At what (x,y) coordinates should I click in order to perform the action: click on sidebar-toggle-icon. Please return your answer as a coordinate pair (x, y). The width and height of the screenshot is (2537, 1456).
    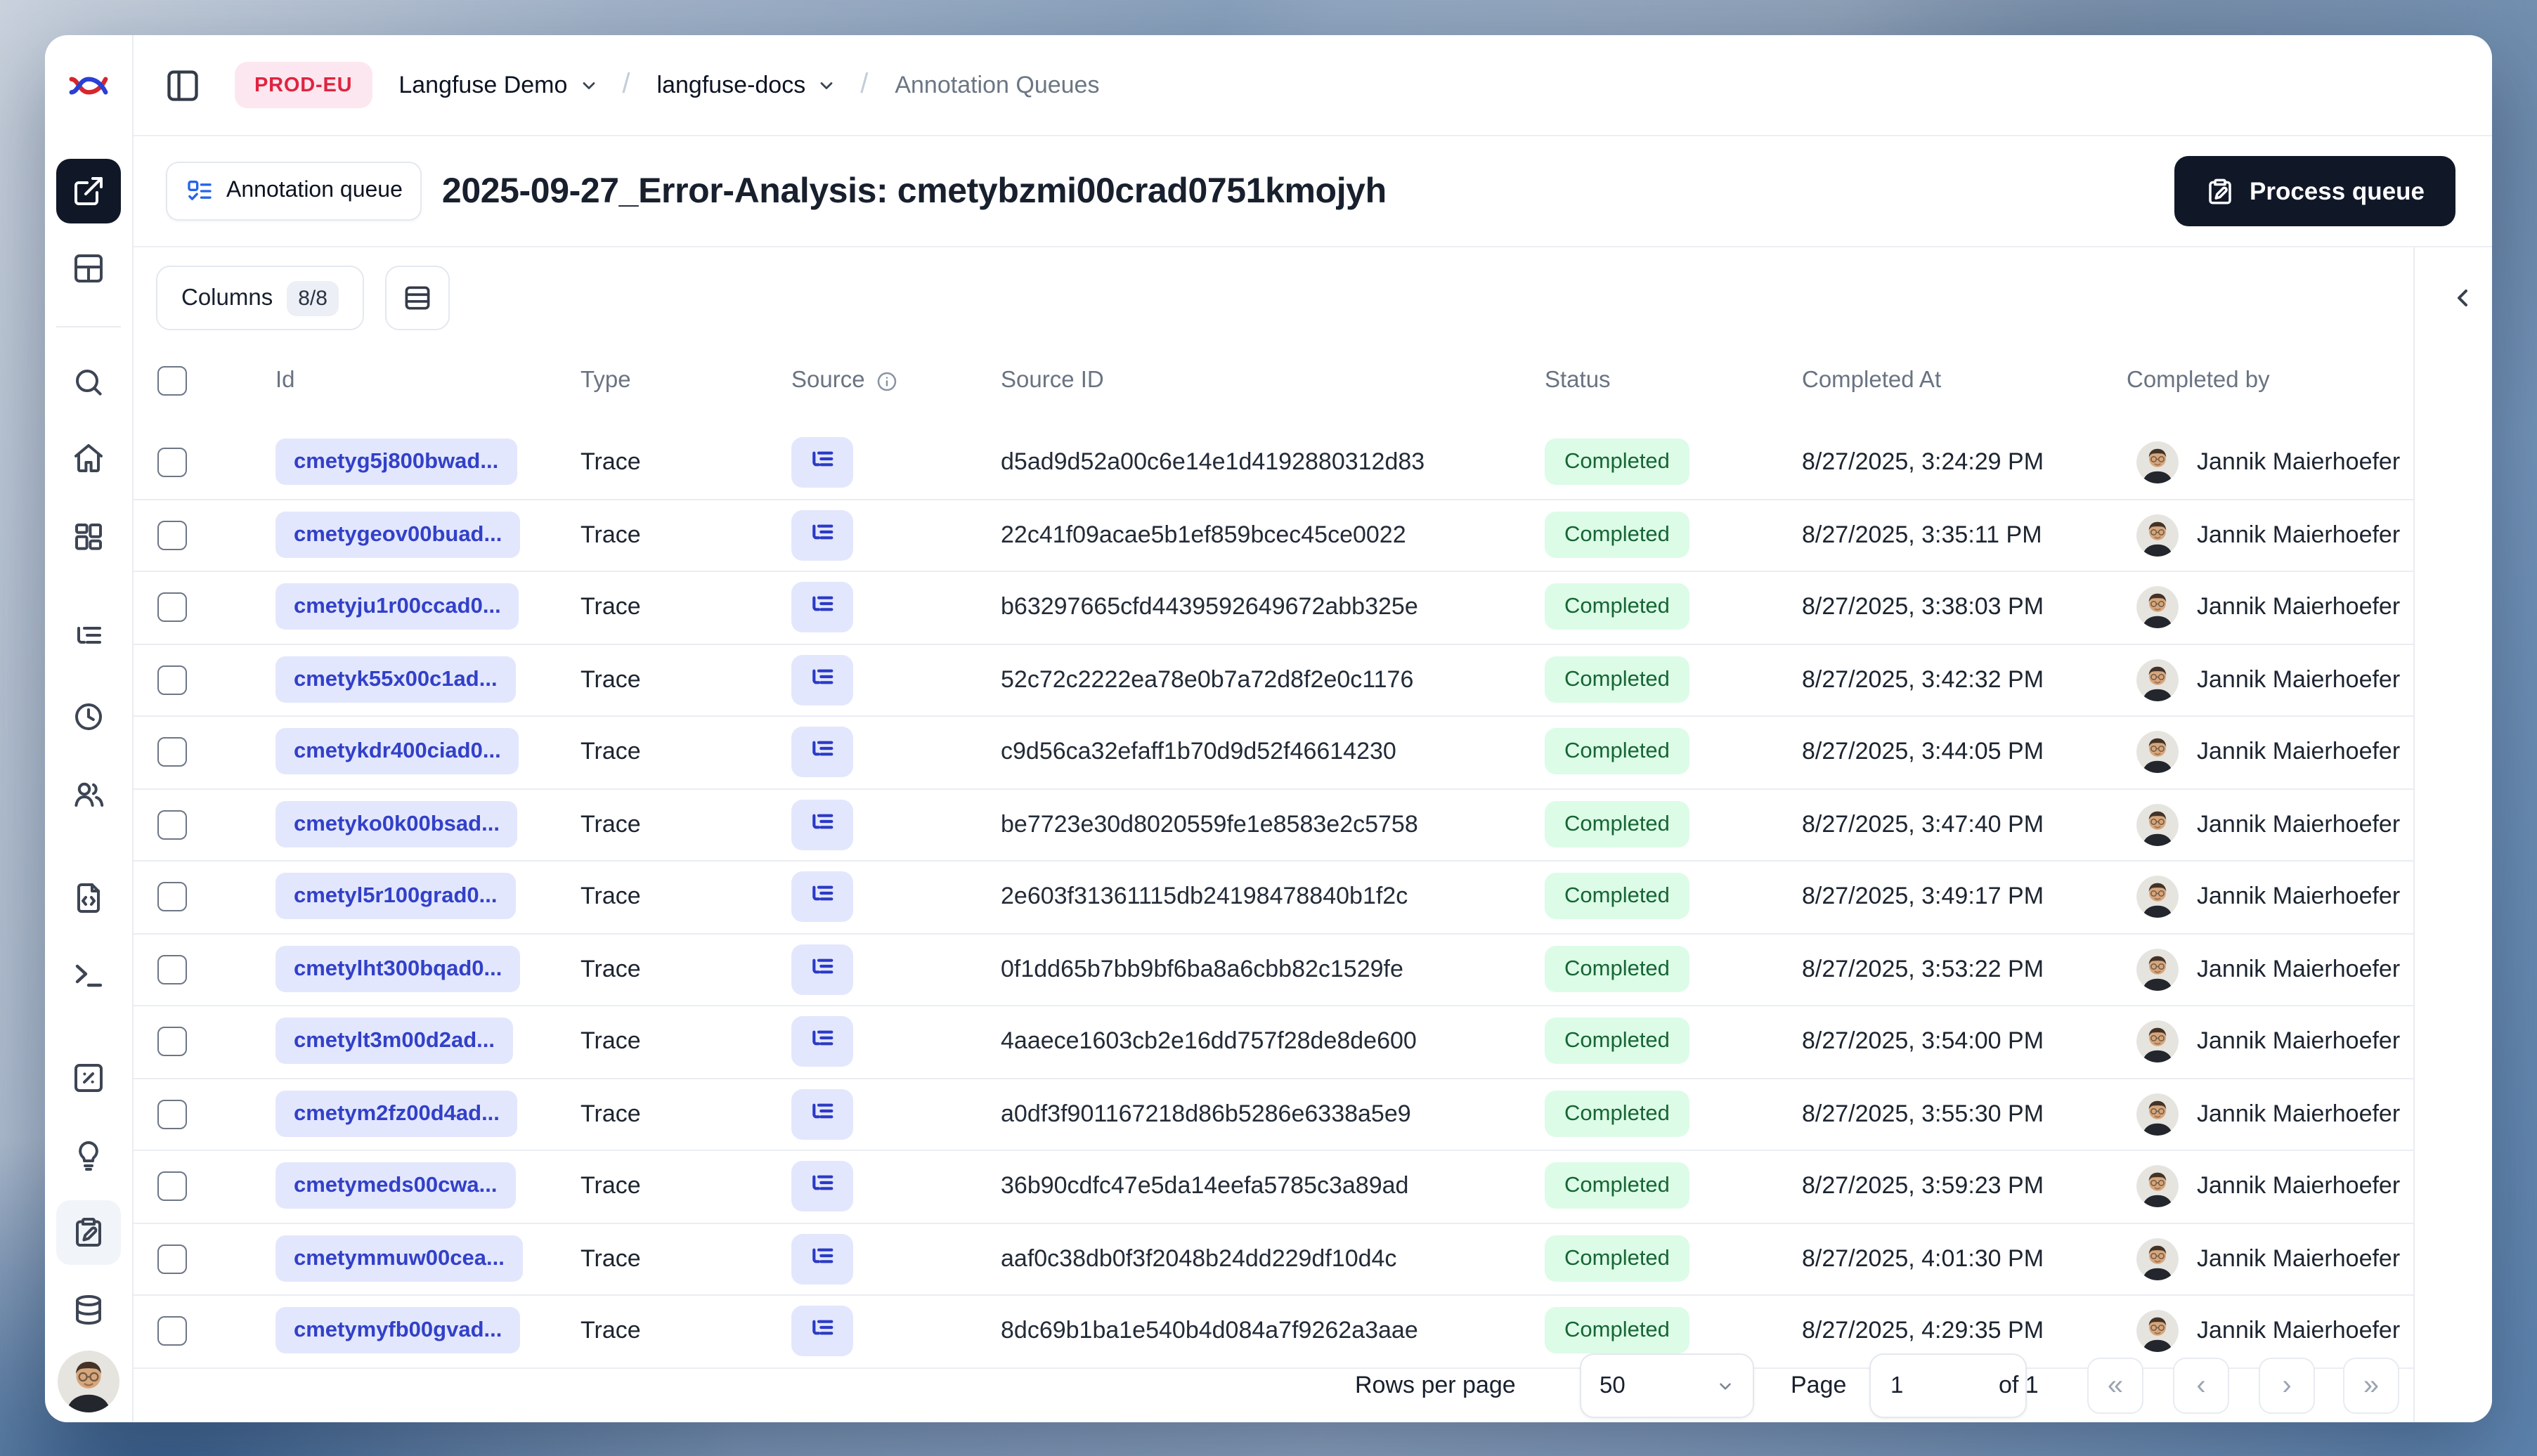
    Looking at the image, I should click on (183, 85).